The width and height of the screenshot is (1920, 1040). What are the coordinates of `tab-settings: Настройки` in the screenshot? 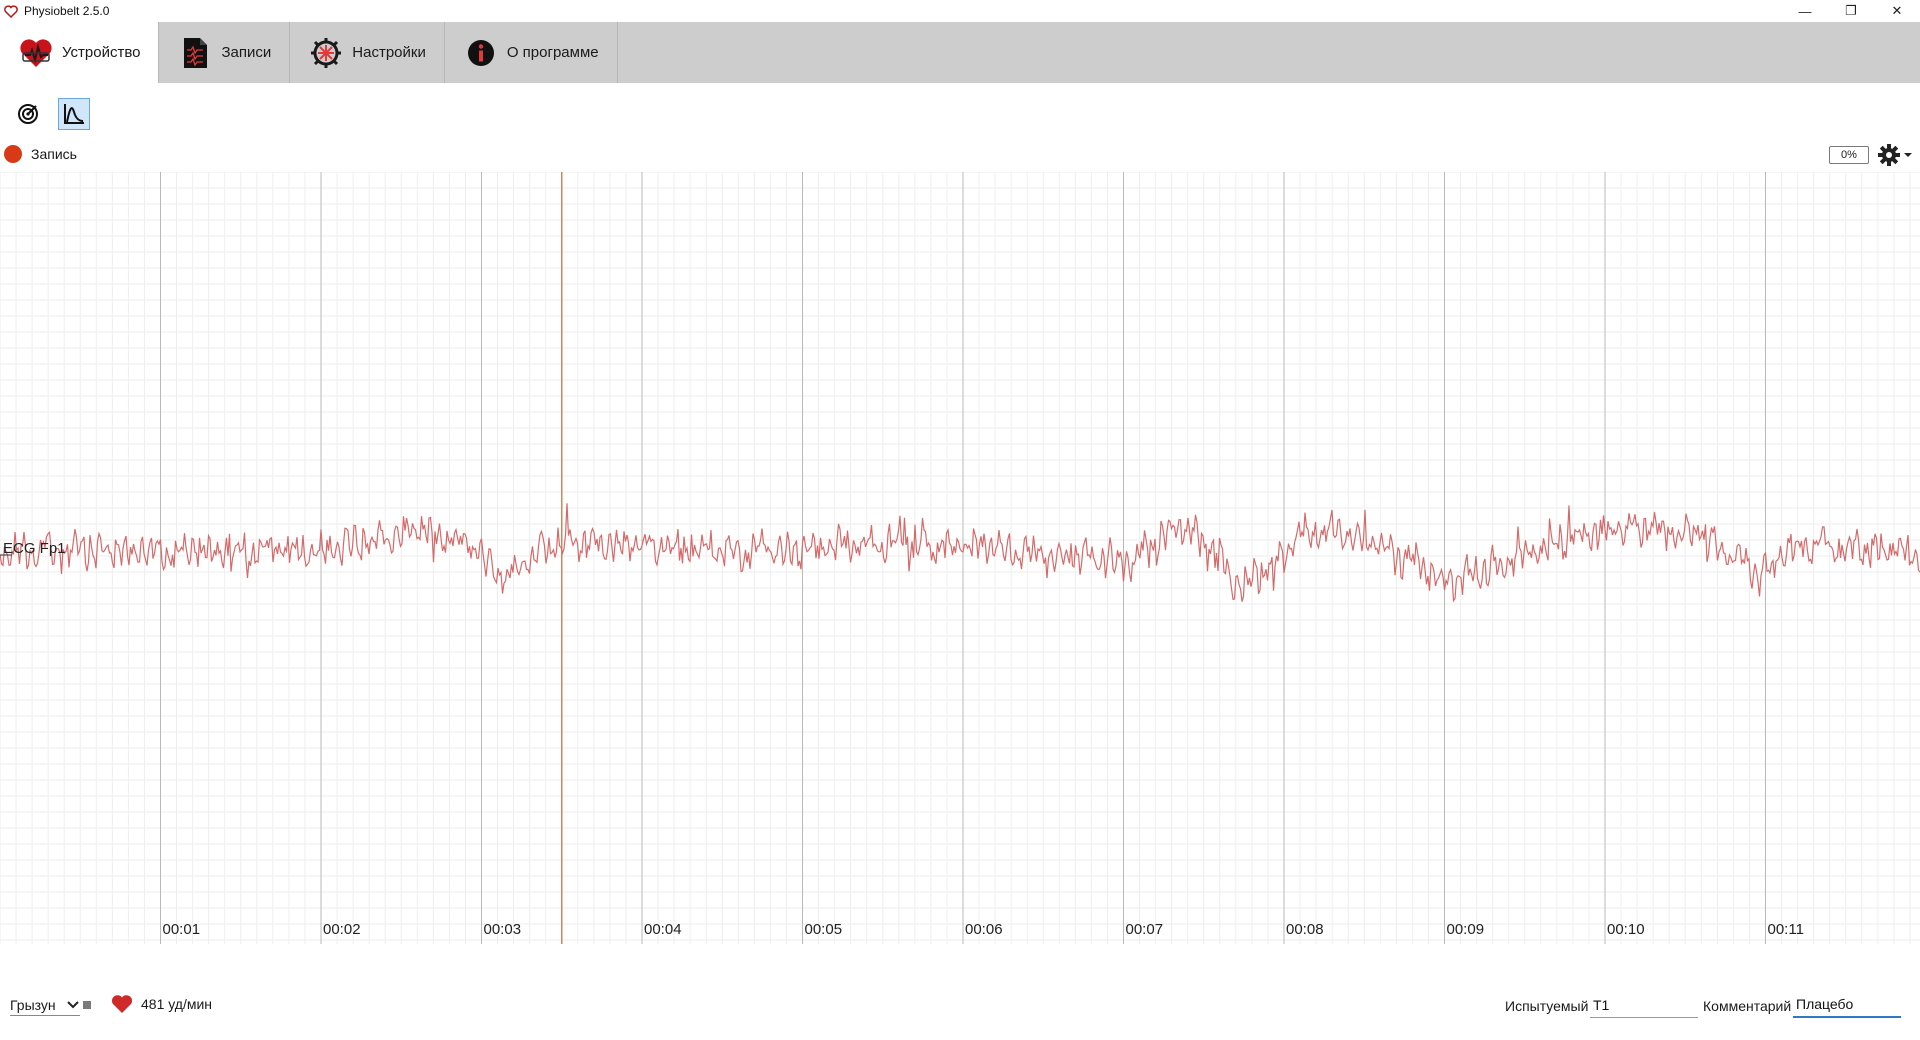 It's located at (367, 52).